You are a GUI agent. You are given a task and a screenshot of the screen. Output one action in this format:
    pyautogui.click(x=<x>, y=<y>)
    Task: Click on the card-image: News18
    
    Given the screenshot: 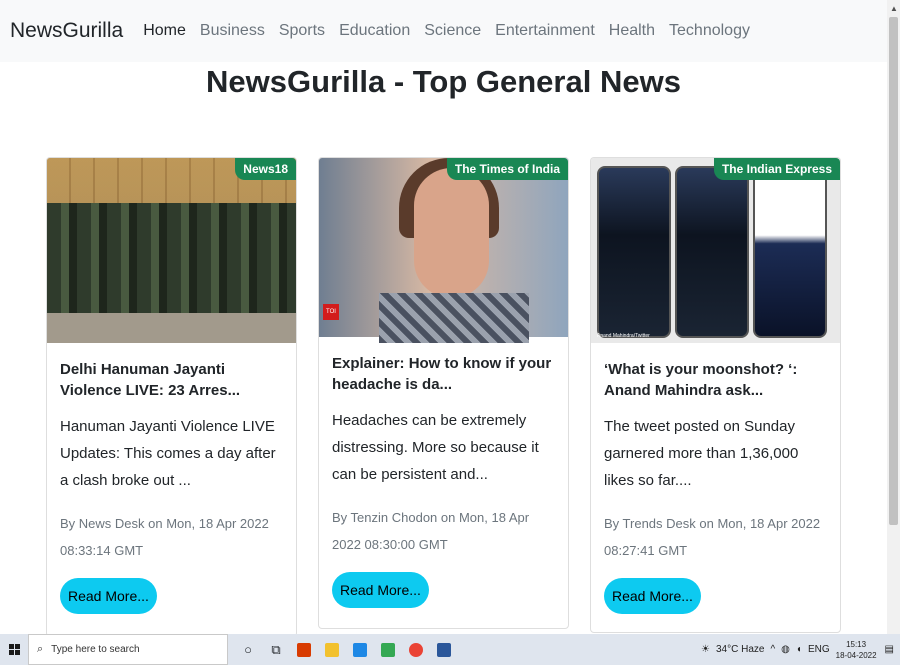 What is the action you would take?
    pyautogui.click(x=171, y=250)
    